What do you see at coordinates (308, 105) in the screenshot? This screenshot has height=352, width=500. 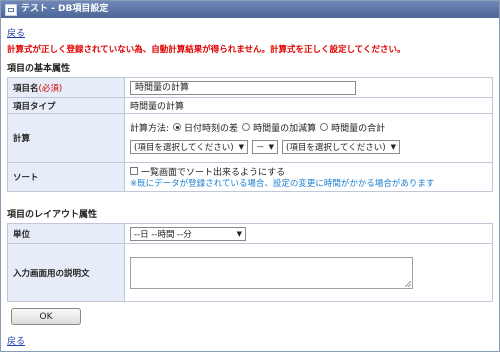 I see `item-type-value: 時間量の計算` at bounding box center [308, 105].